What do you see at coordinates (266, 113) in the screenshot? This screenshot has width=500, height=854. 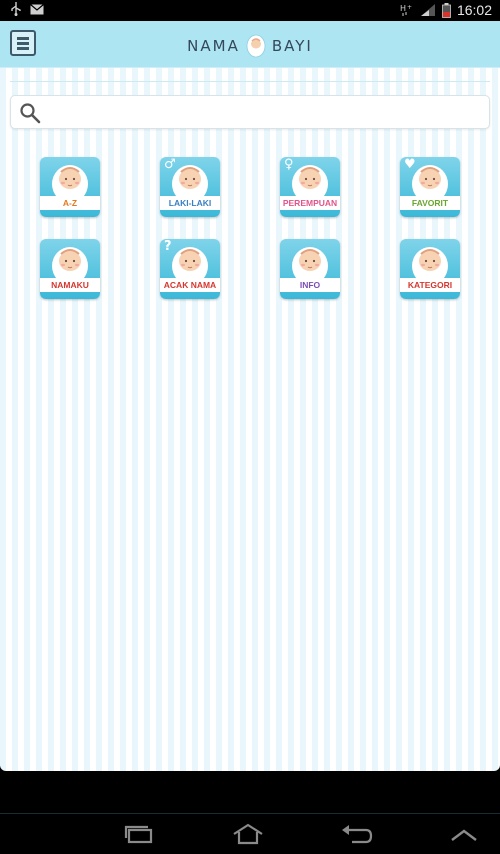 I see `search-input` at bounding box center [266, 113].